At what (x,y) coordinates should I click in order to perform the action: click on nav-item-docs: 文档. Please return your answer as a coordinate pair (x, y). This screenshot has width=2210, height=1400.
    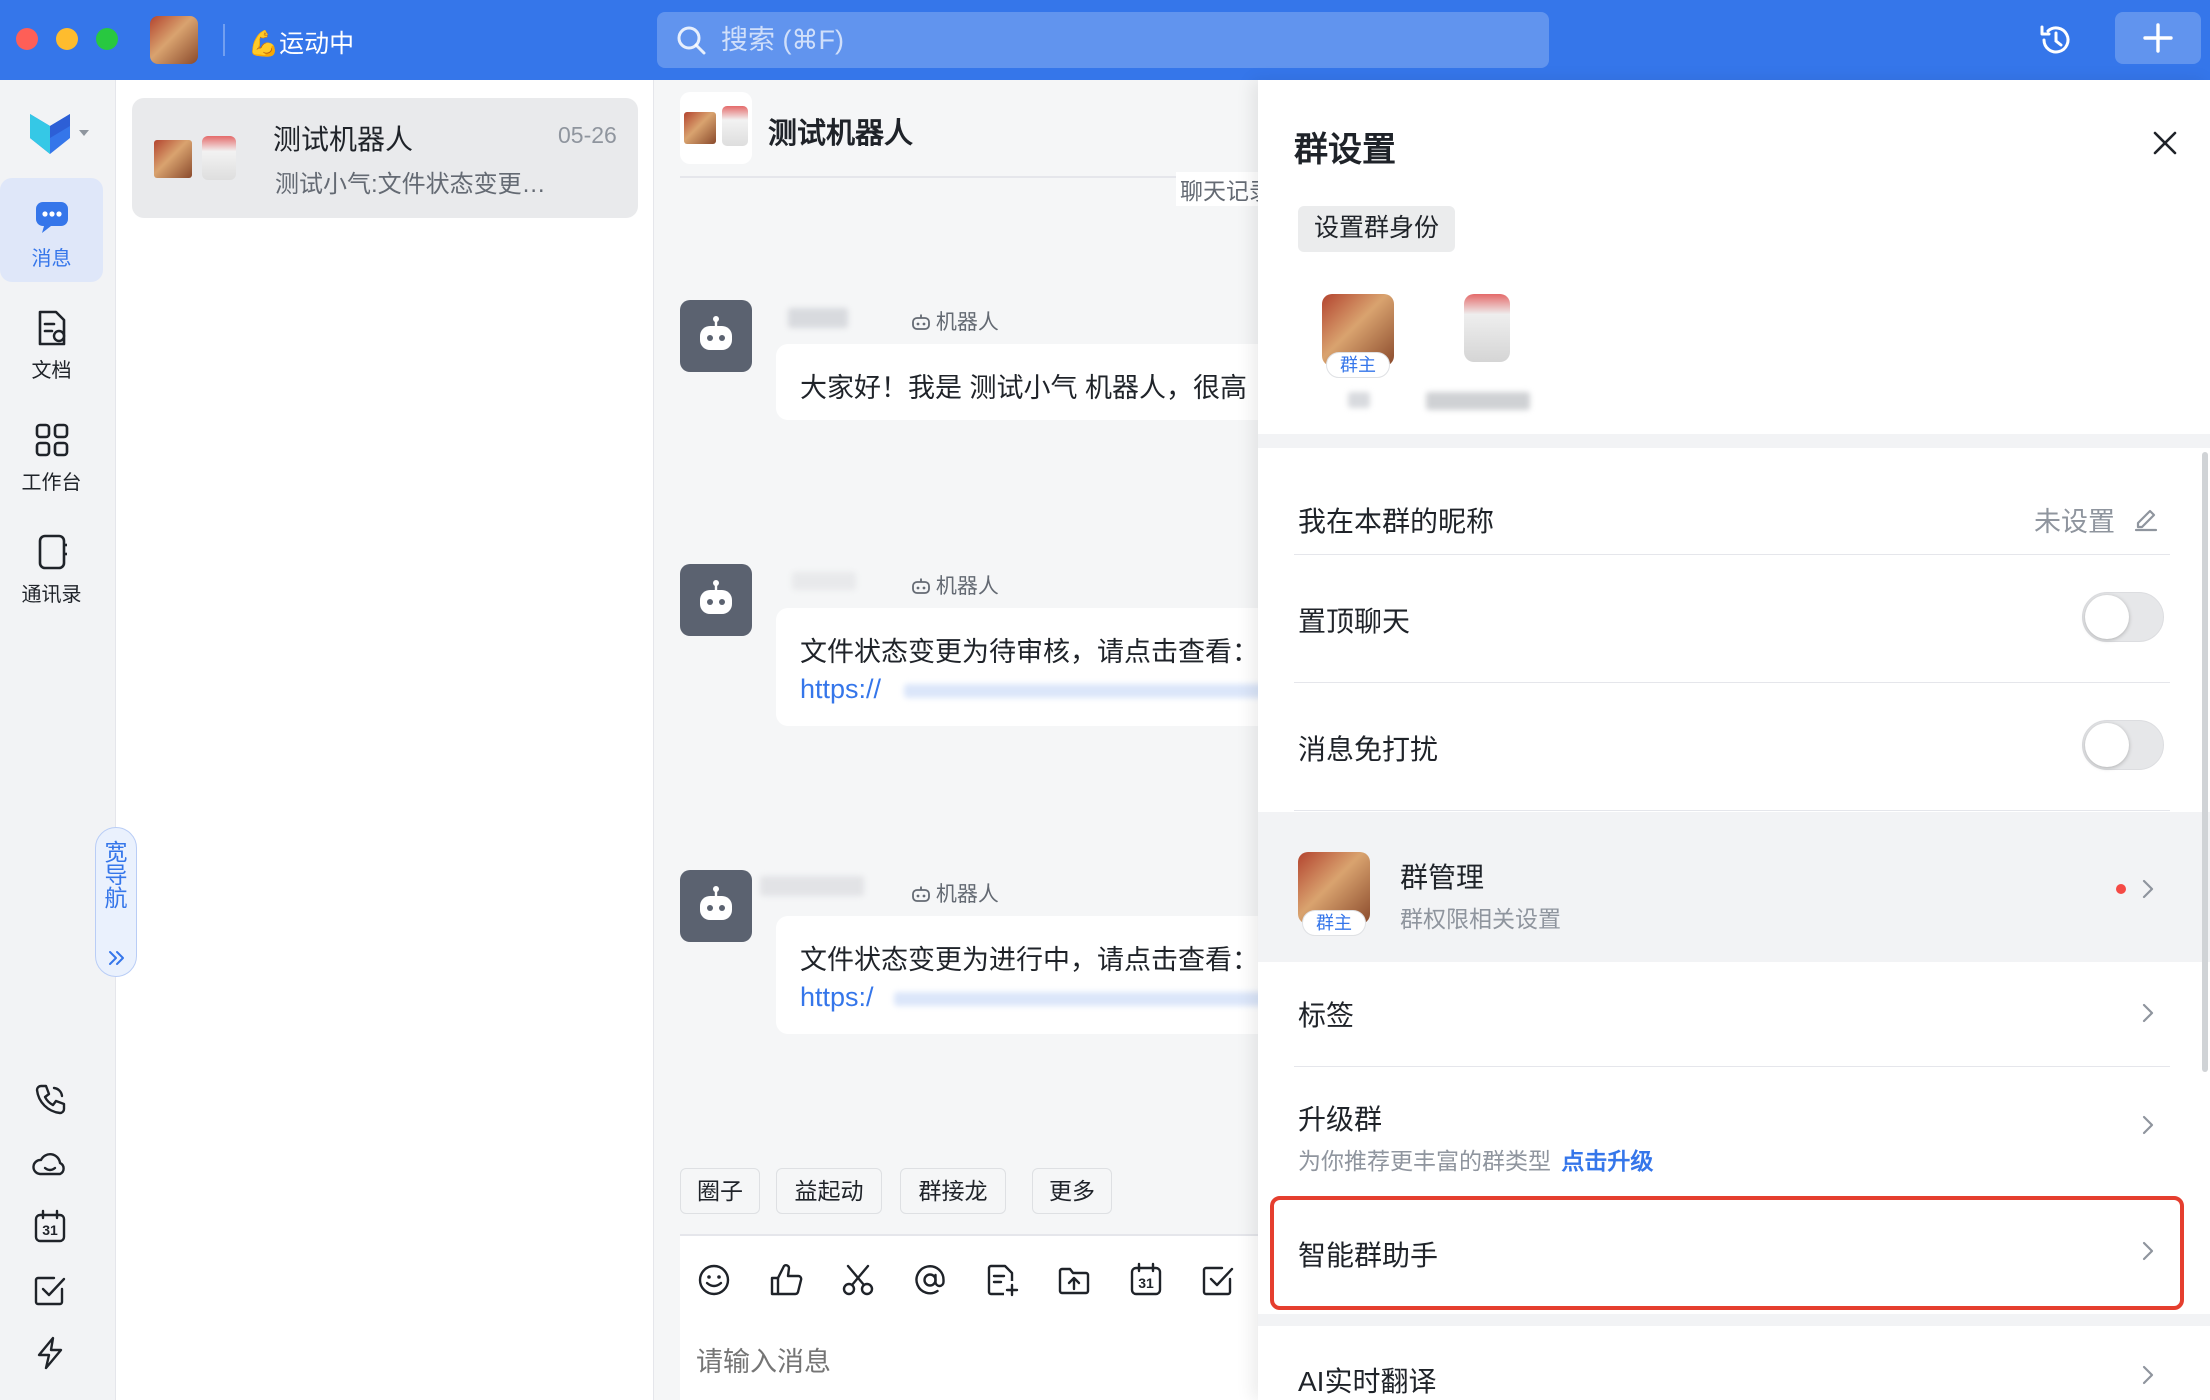
    Looking at the image, I should click on (51, 342).